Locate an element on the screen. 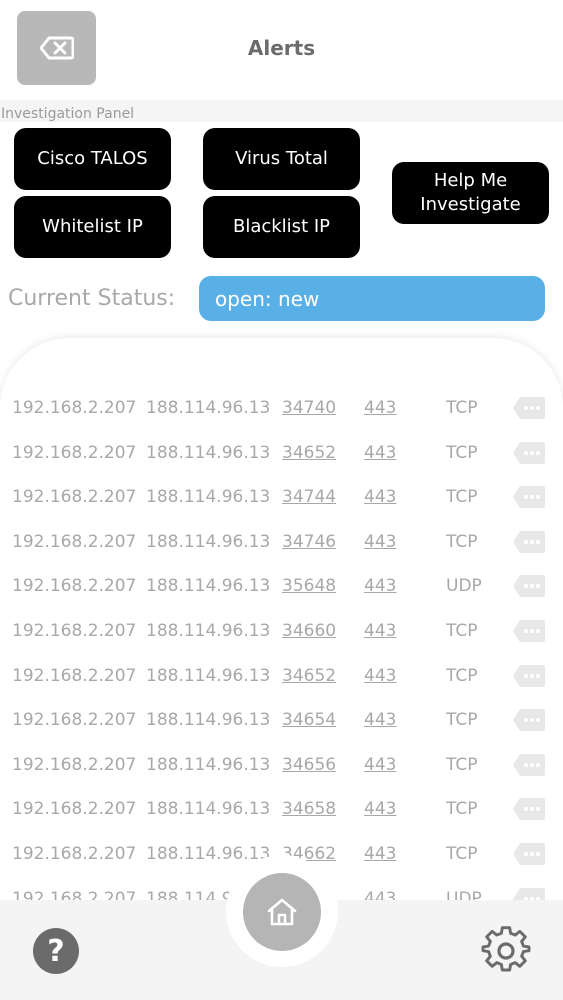  source-port-link: 34744 is located at coordinates (309, 497).